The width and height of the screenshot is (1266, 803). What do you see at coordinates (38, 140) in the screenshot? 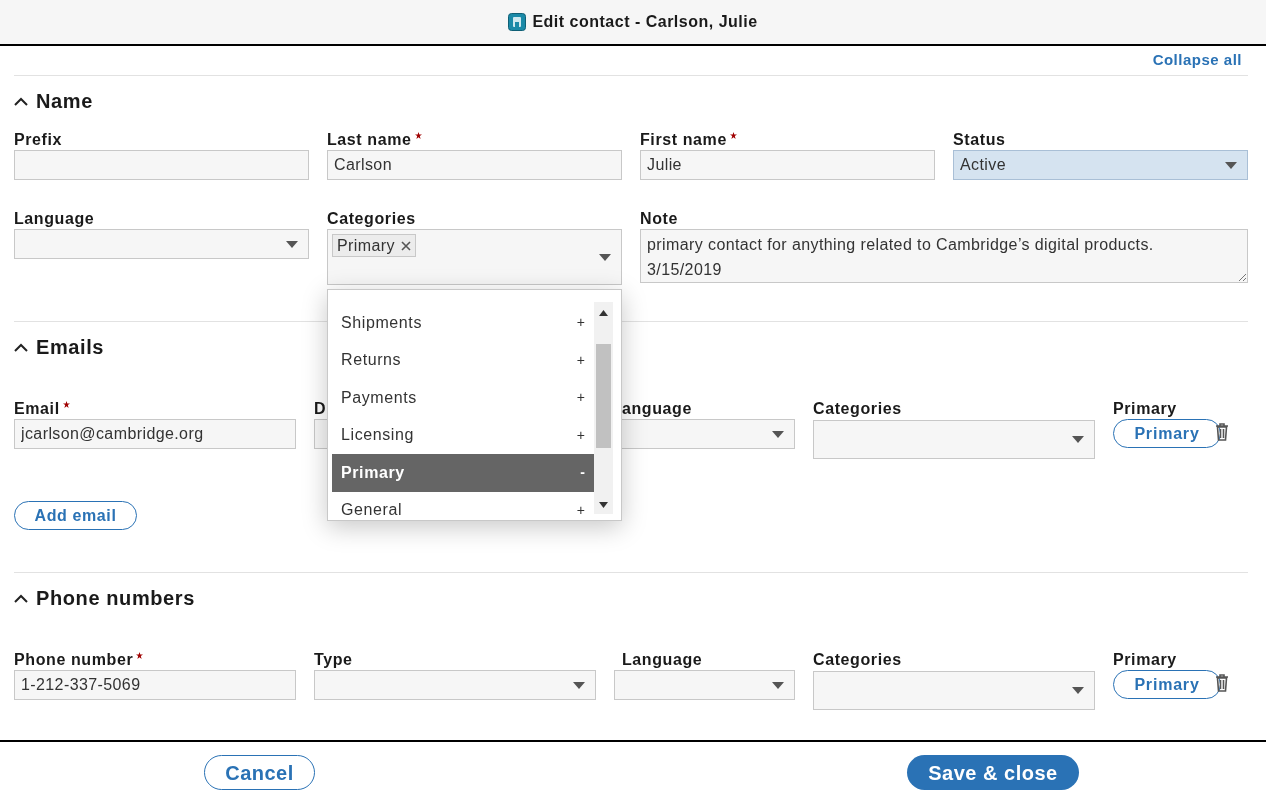
I see `field-label: Prefix` at bounding box center [38, 140].